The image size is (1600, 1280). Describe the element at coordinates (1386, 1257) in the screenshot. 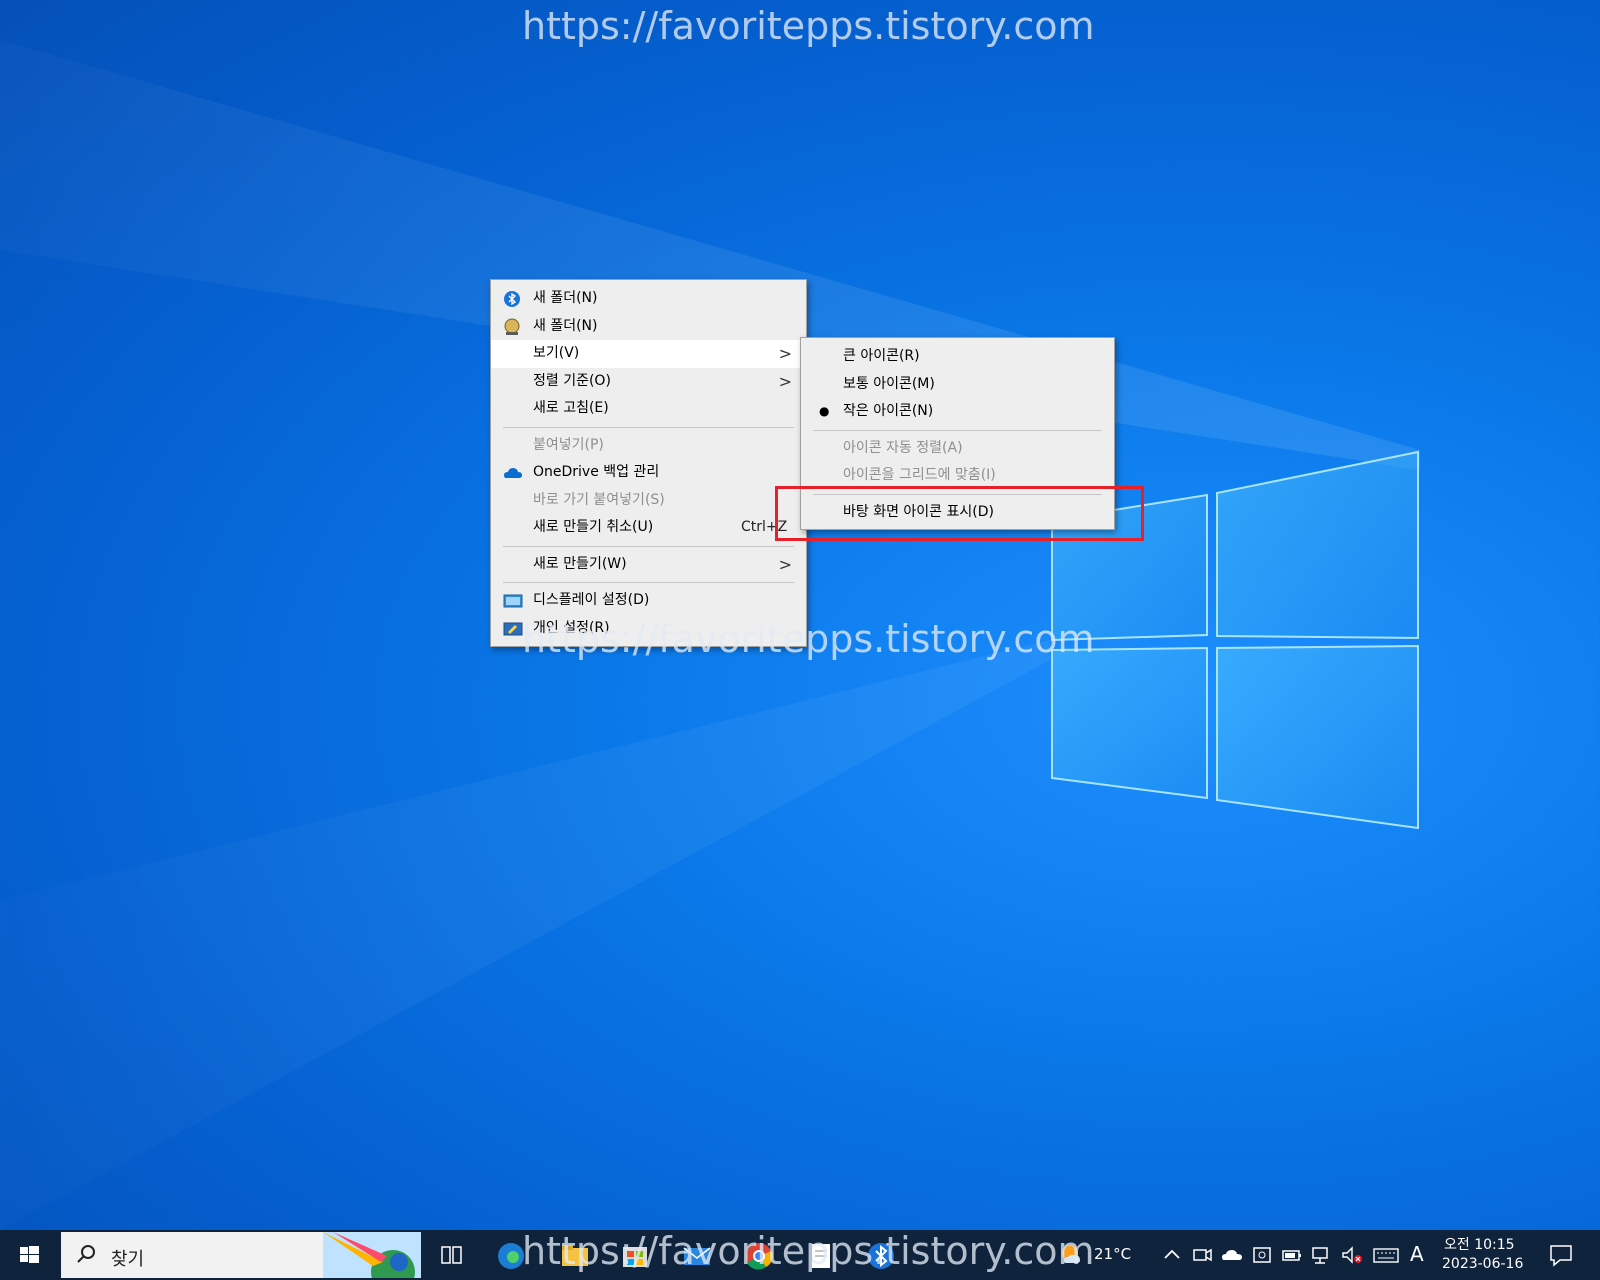

I see `touch-keyboard-icon` at that location.